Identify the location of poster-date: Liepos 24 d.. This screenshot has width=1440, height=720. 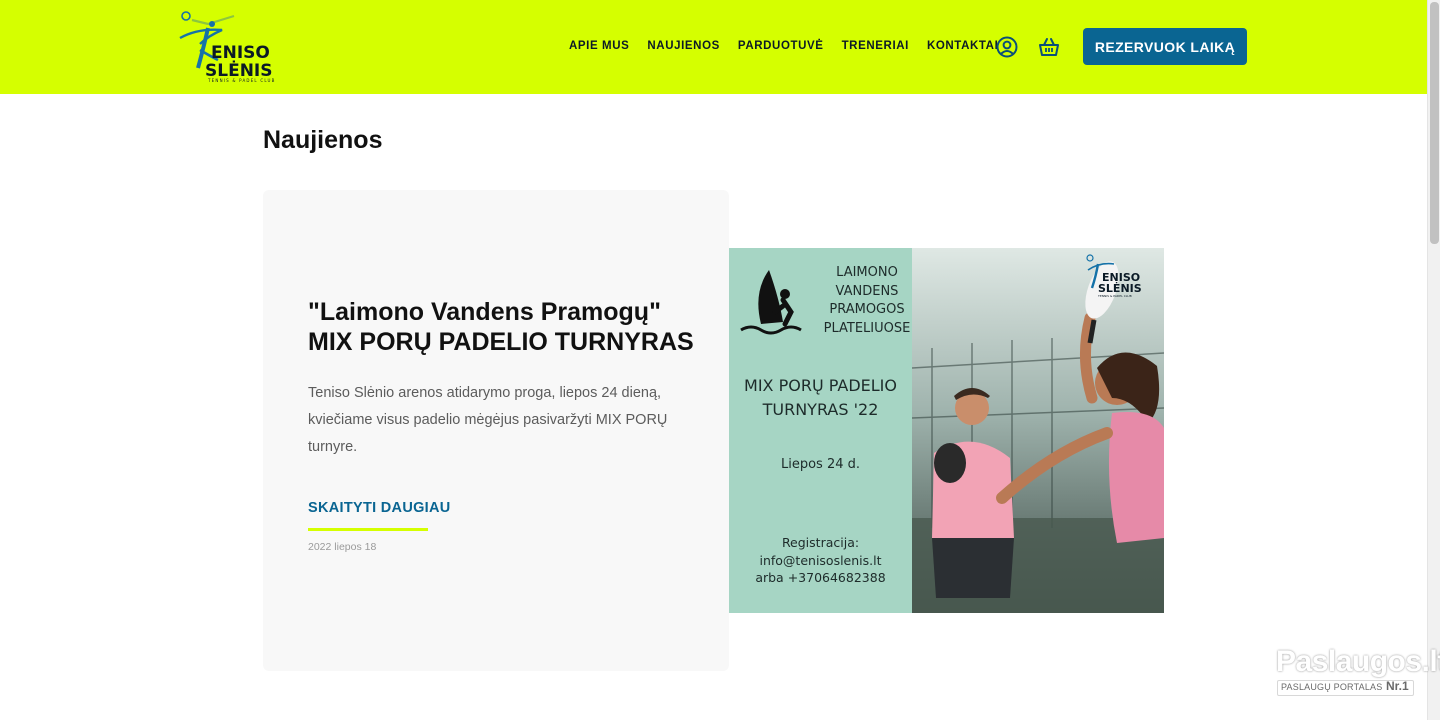
(820, 464).